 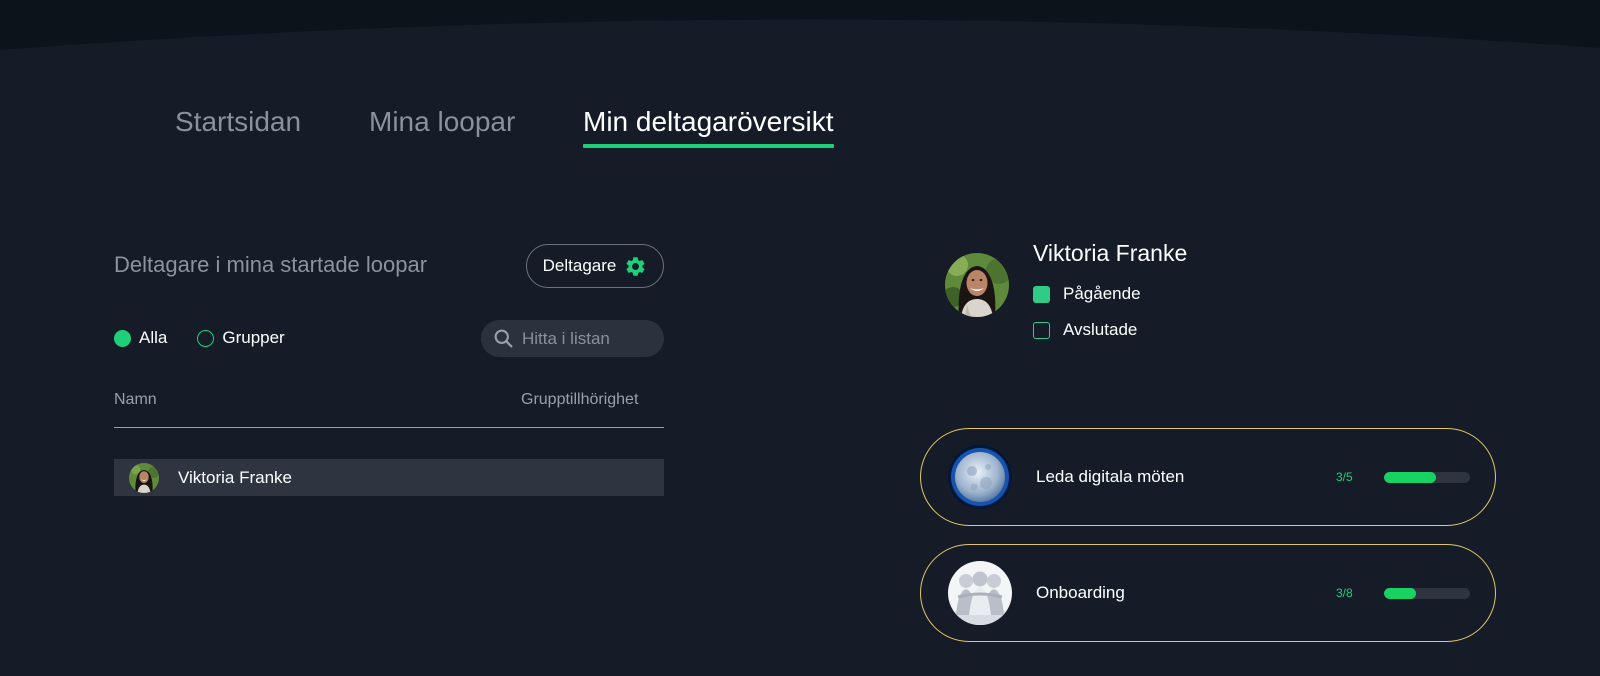 I want to click on view-filter: Alla Grupper, so click(x=214, y=338).